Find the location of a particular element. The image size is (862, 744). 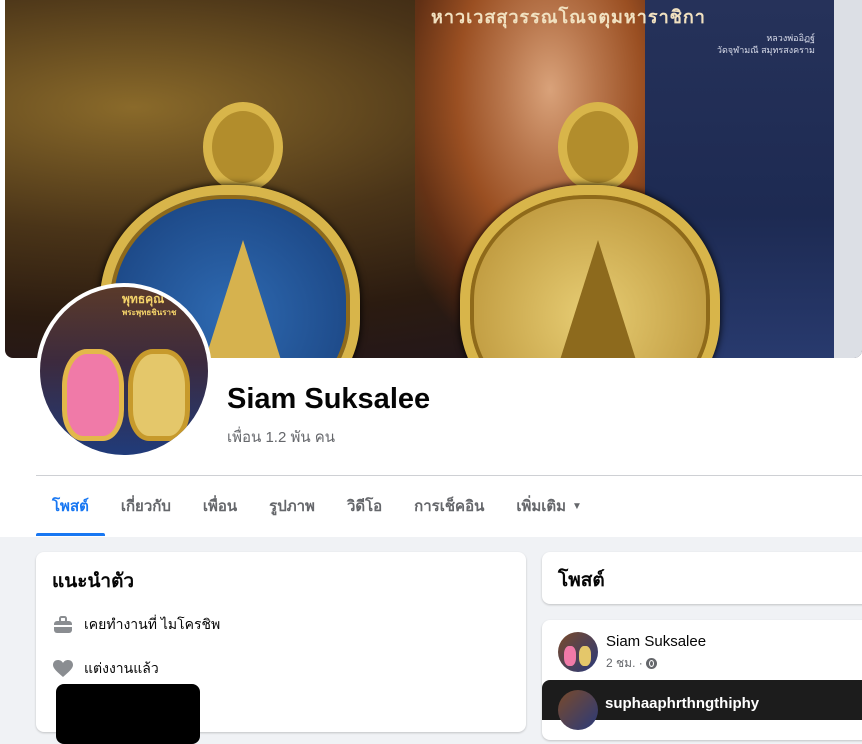

cover-title-text: หาวเวสสุวรรณโณจตุมหาราชิกา is located at coordinates (568, 17).